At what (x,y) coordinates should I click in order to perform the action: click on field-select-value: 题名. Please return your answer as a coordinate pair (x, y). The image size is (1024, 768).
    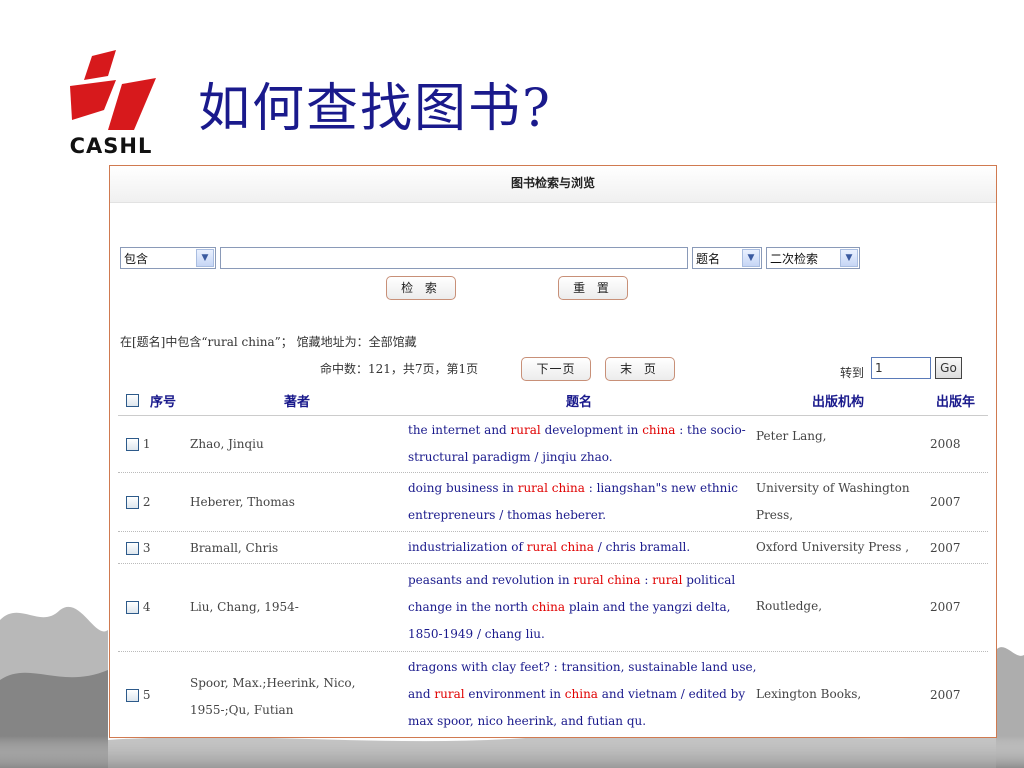
    Looking at the image, I should click on (708, 259).